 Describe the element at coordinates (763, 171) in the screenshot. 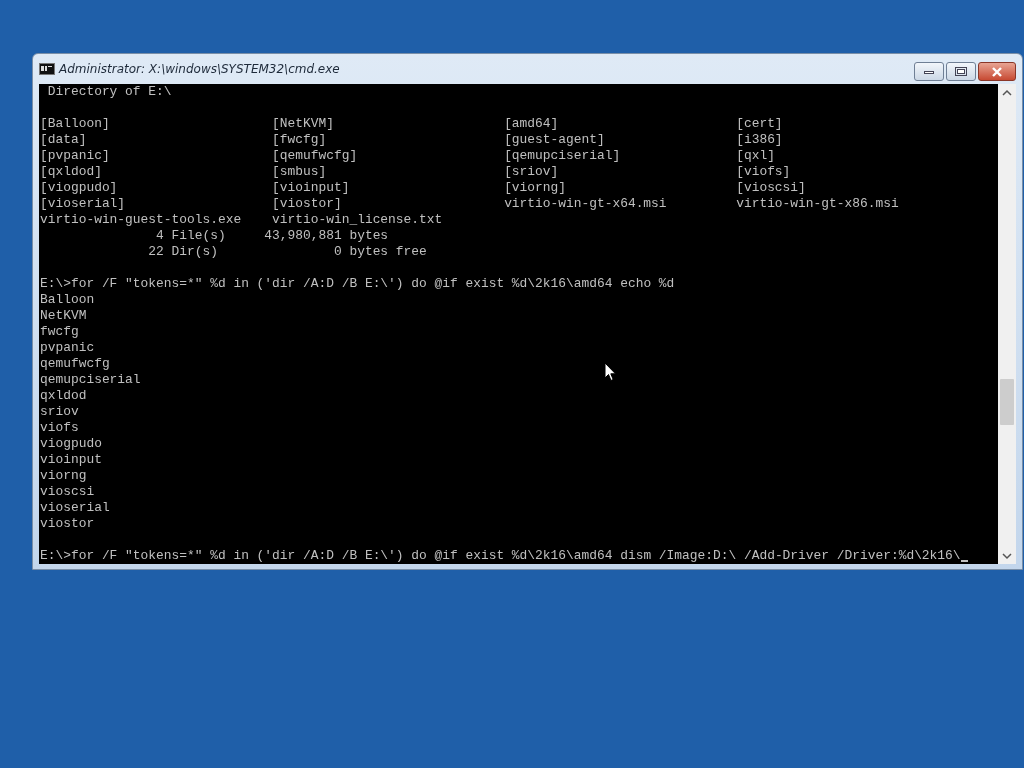

I see `directory-entry: [viofs]` at that location.